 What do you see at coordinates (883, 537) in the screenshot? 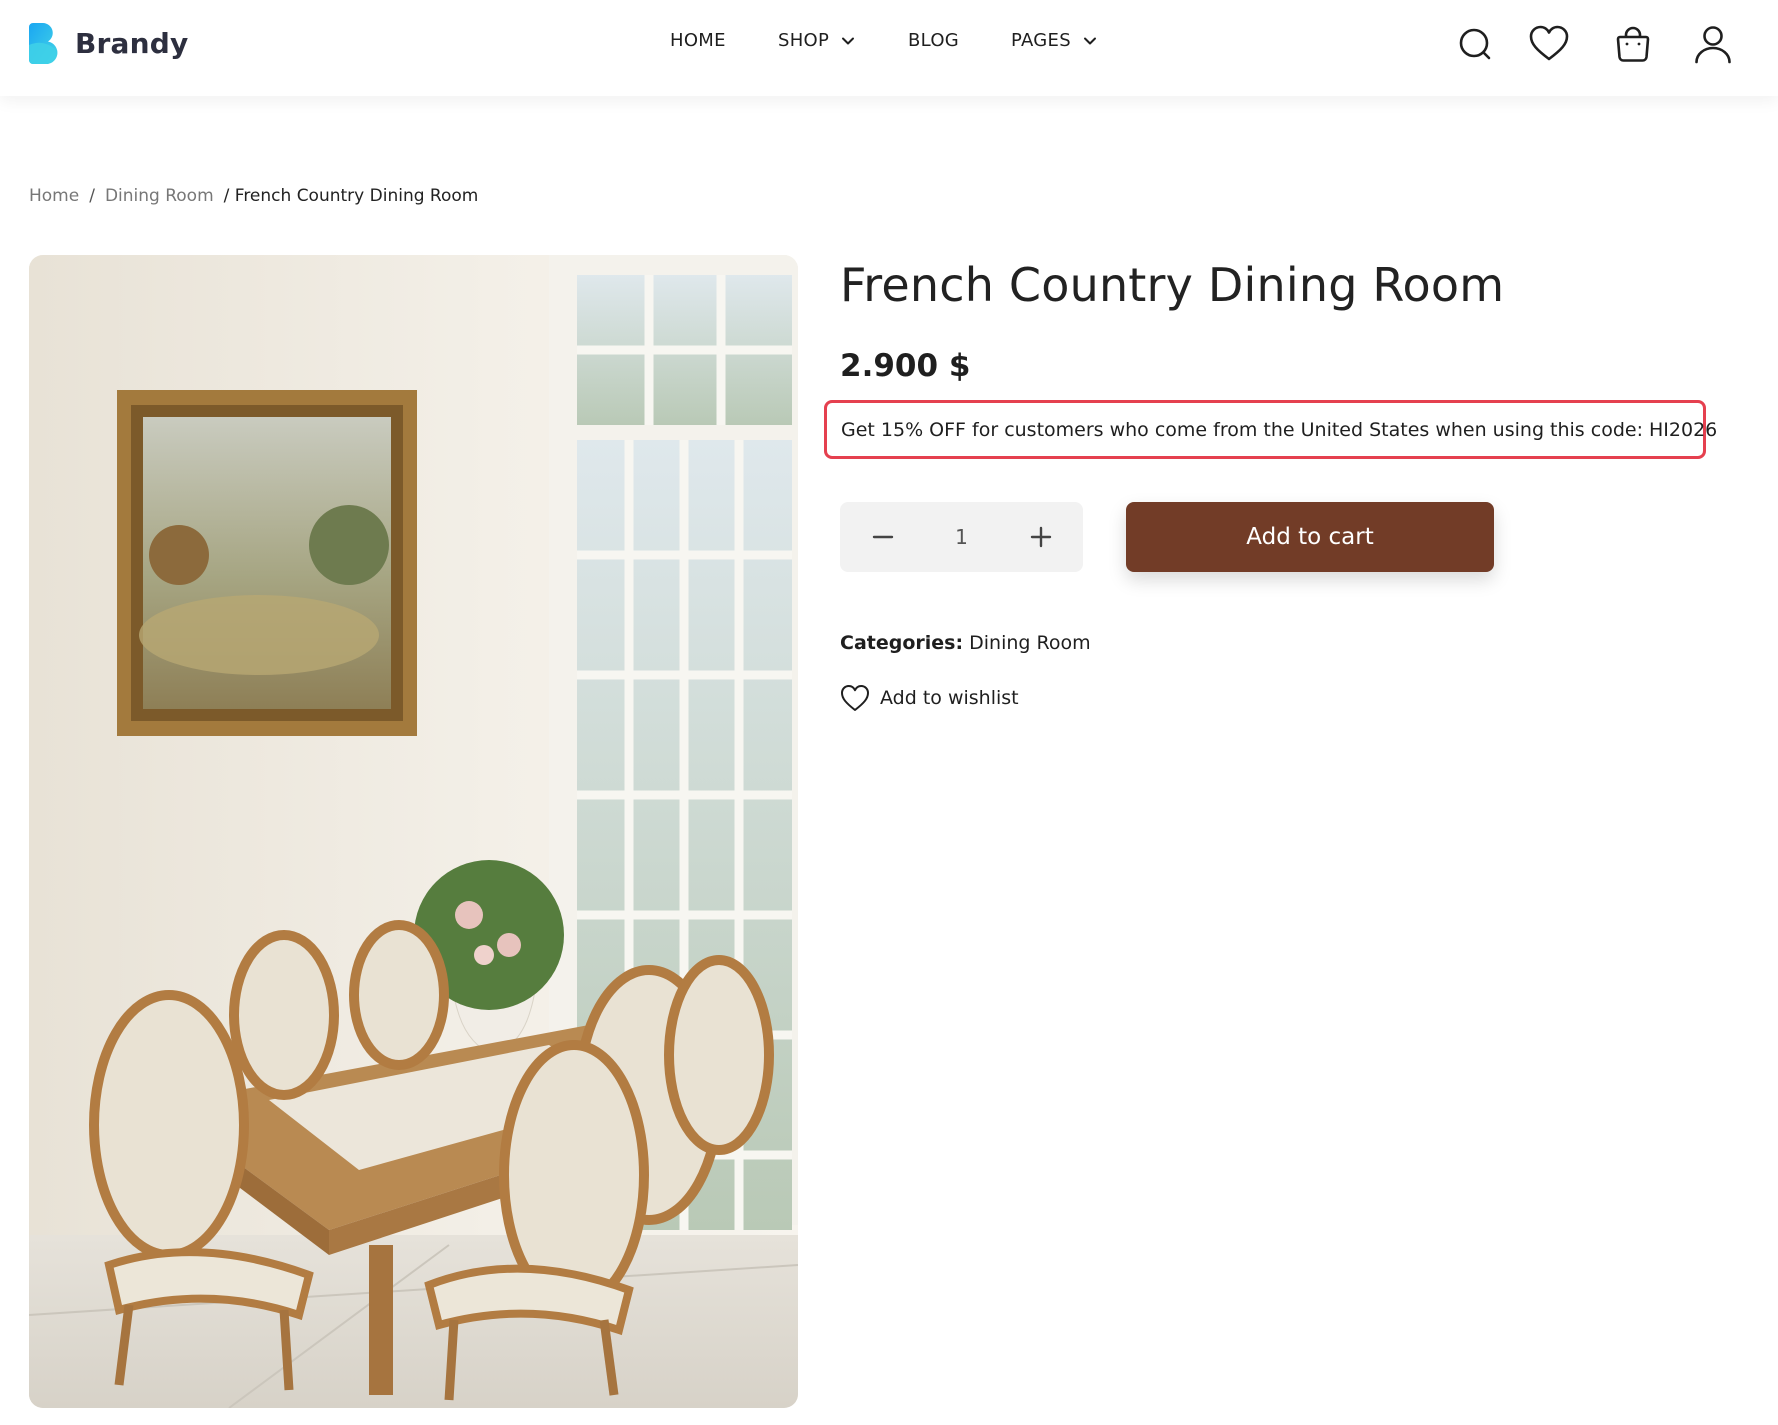
I see `minus-icon` at bounding box center [883, 537].